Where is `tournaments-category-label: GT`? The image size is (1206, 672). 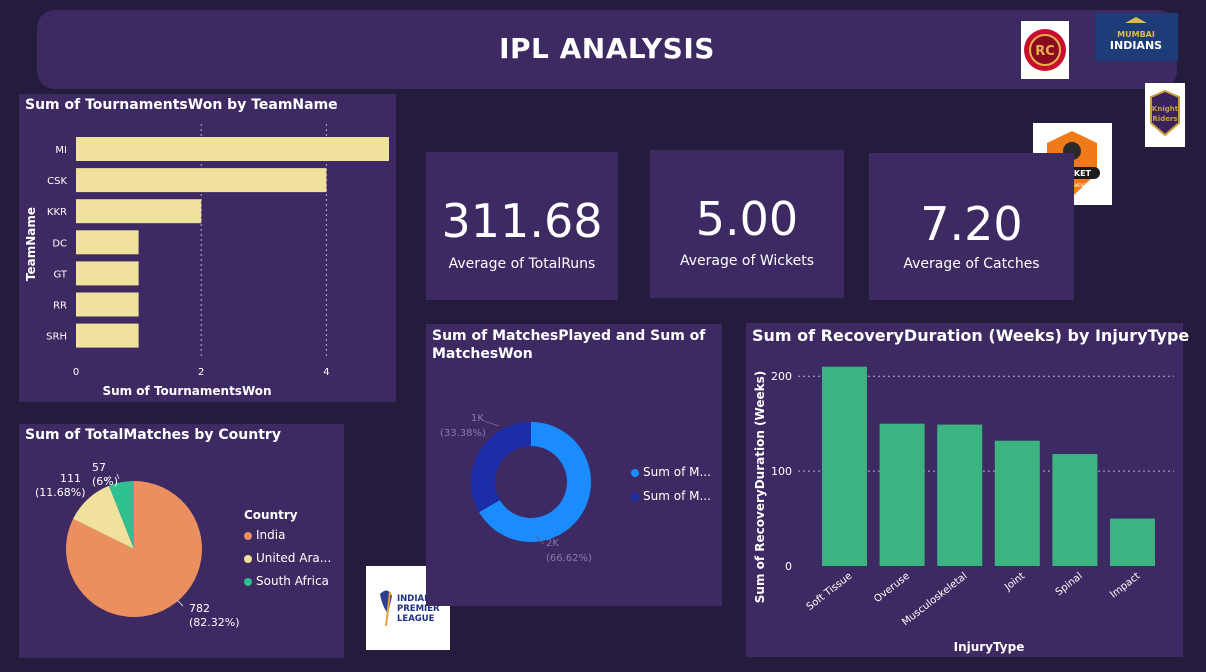 tournaments-category-label: GT is located at coordinates (60, 274).